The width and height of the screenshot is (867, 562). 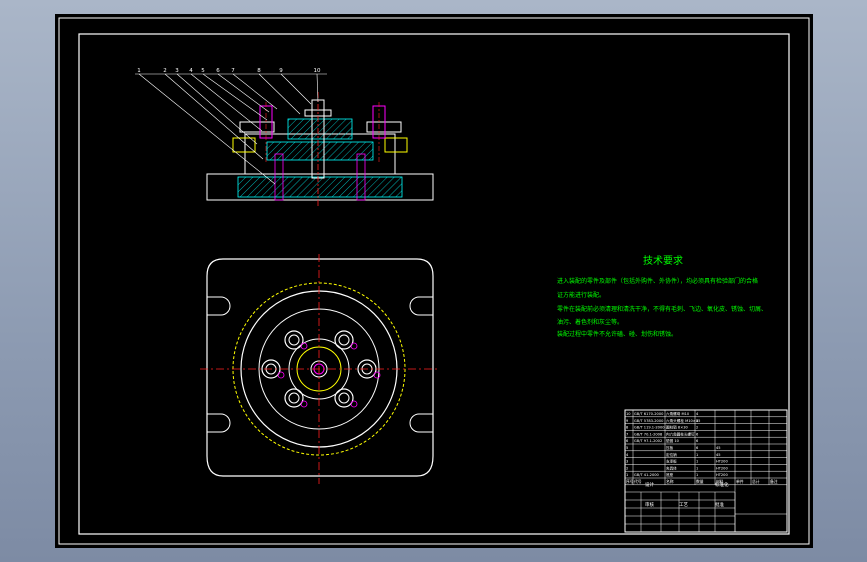 What do you see at coordinates (627, 421) in the screenshot?
I see `parts-cell: 9` at bounding box center [627, 421].